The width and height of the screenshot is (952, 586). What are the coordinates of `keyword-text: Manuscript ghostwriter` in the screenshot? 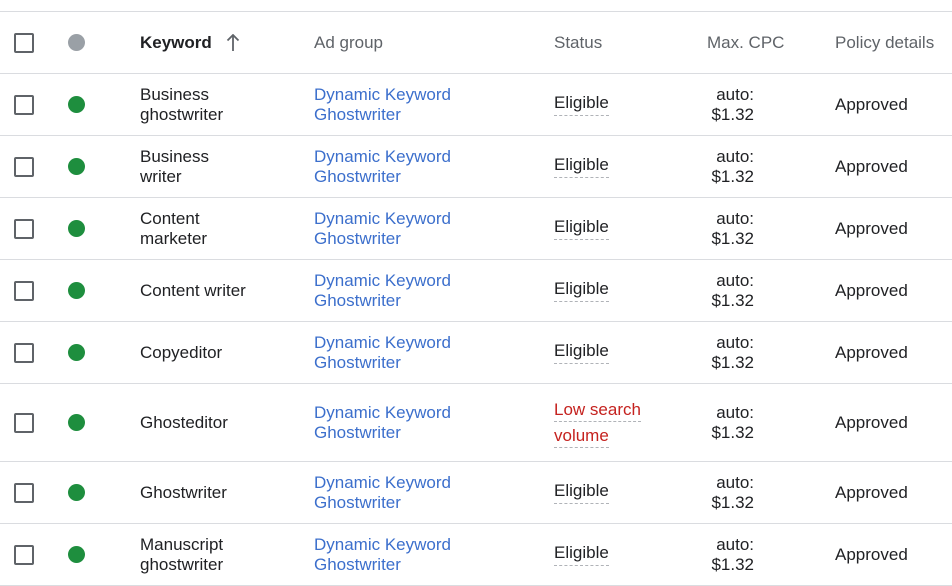 It's located at (182, 554).